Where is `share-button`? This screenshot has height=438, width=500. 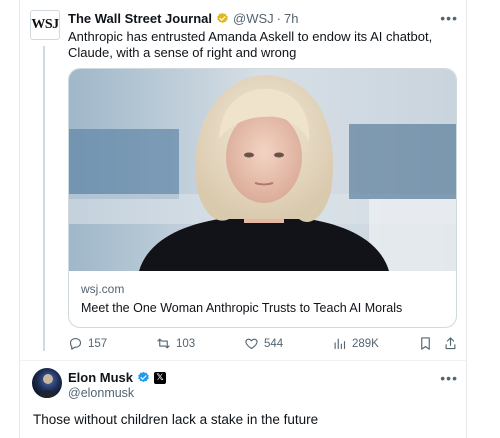
share-button is located at coordinates (450, 343).